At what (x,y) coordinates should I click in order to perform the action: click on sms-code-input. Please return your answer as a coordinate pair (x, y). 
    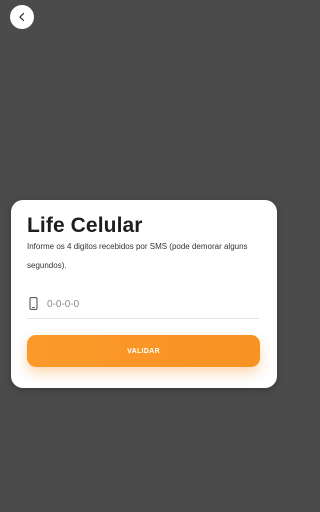
    Looking at the image, I should click on (147, 304).